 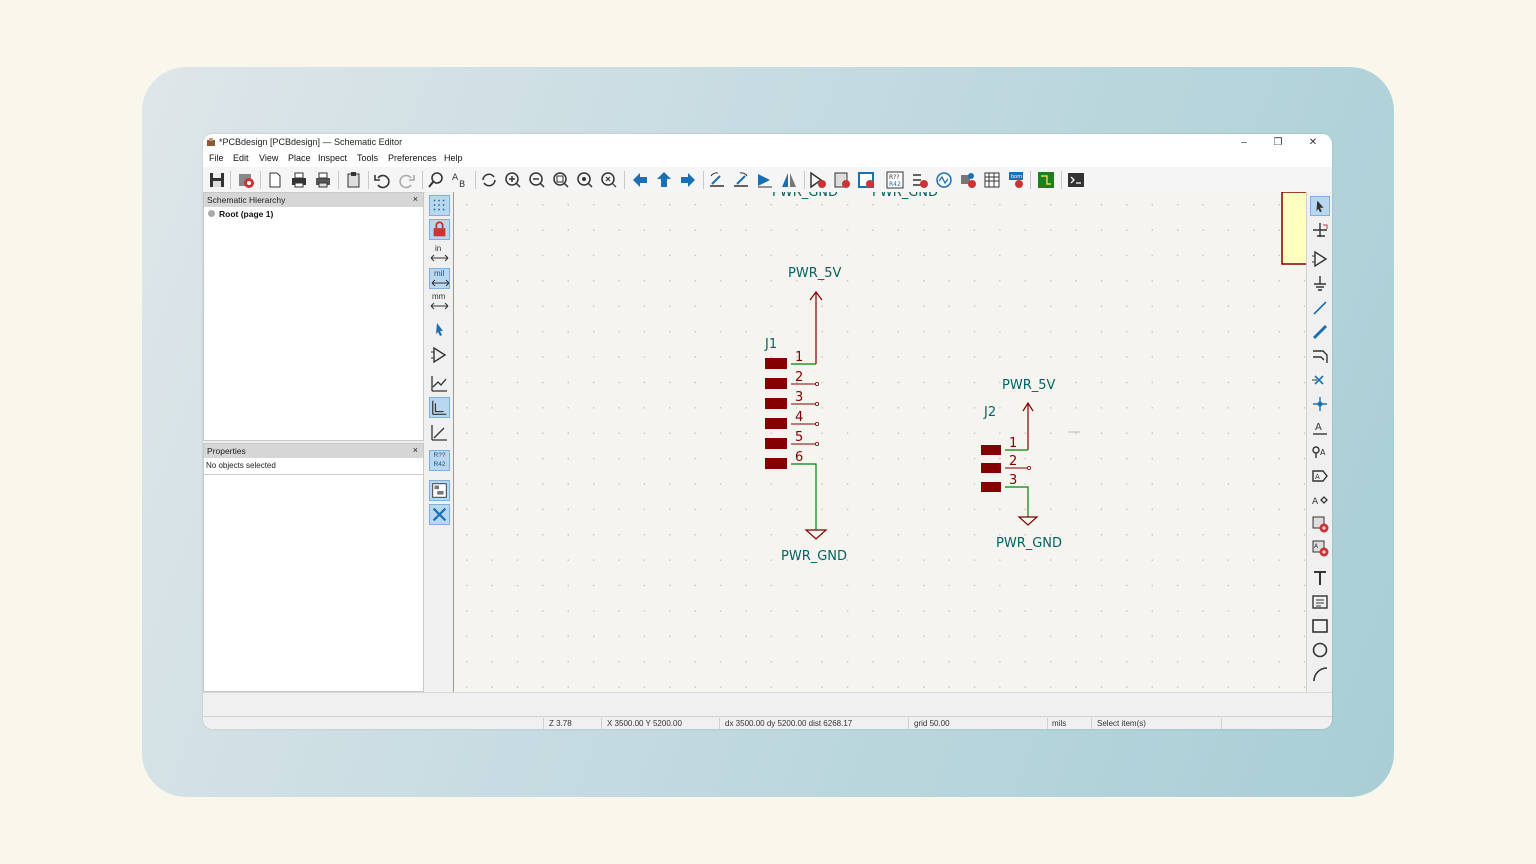 I want to click on properties-panel-toggle-icon, so click(x=439, y=514).